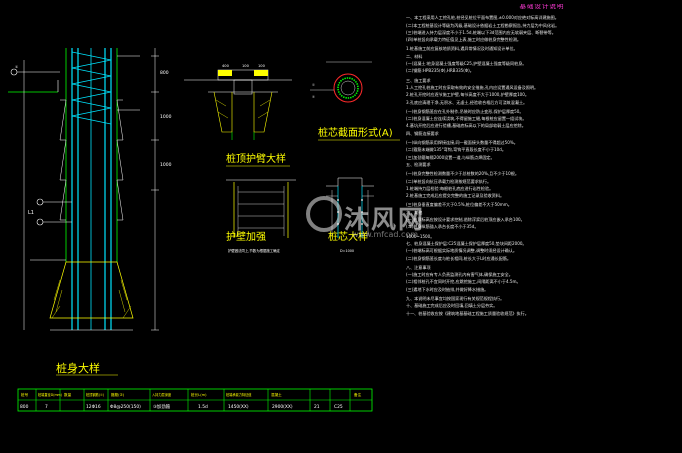  I want to click on note-line: 二、材料, so click(414, 56).